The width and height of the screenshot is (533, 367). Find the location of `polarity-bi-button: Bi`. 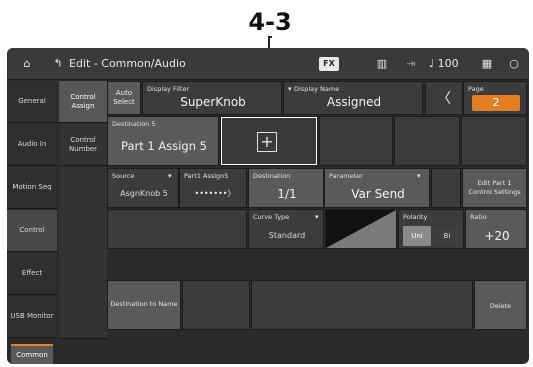

polarity-bi-button: Bi is located at coordinates (447, 236).